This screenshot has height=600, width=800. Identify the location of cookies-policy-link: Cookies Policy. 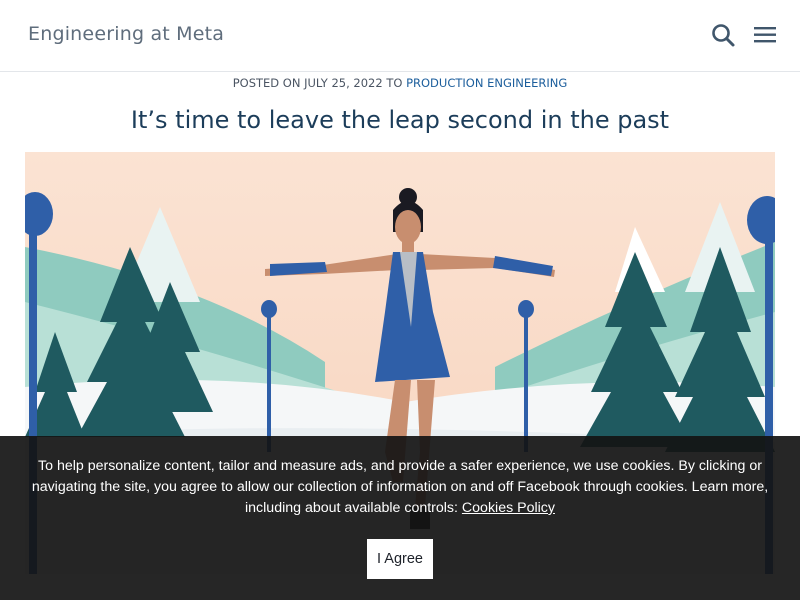
(508, 508).